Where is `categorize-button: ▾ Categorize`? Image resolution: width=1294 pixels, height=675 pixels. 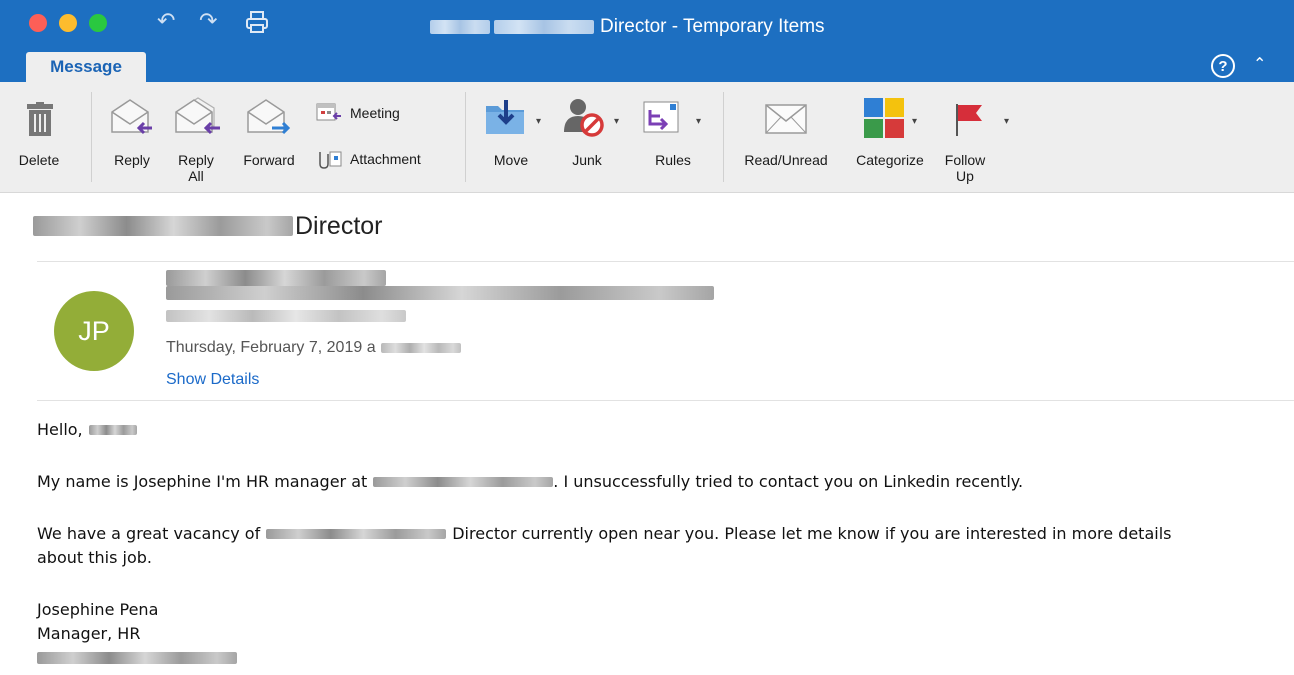
categorize-button: ▾ Categorize is located at coordinates (890, 136).